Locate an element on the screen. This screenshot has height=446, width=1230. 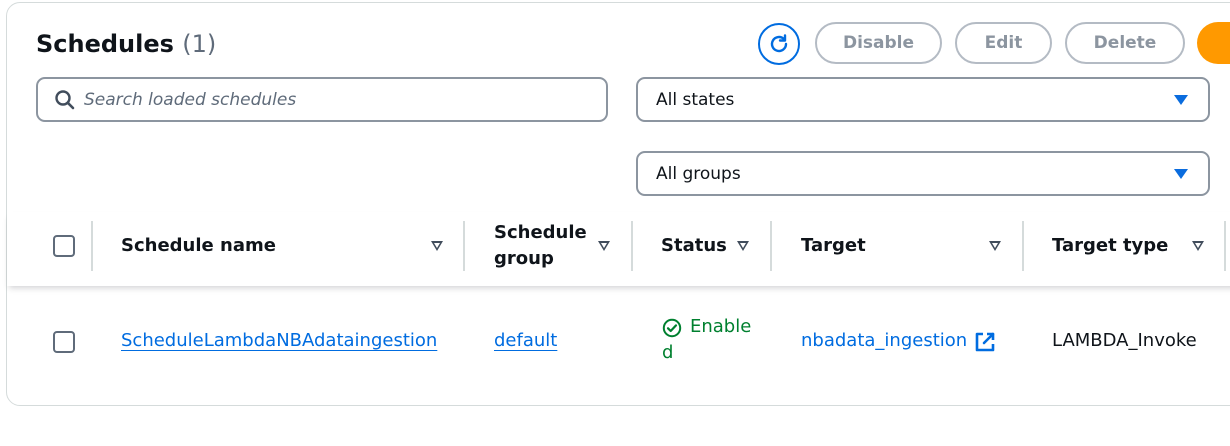
schedule-name-link: ScheduleLambdaNBAdataingestion is located at coordinates (279, 340).